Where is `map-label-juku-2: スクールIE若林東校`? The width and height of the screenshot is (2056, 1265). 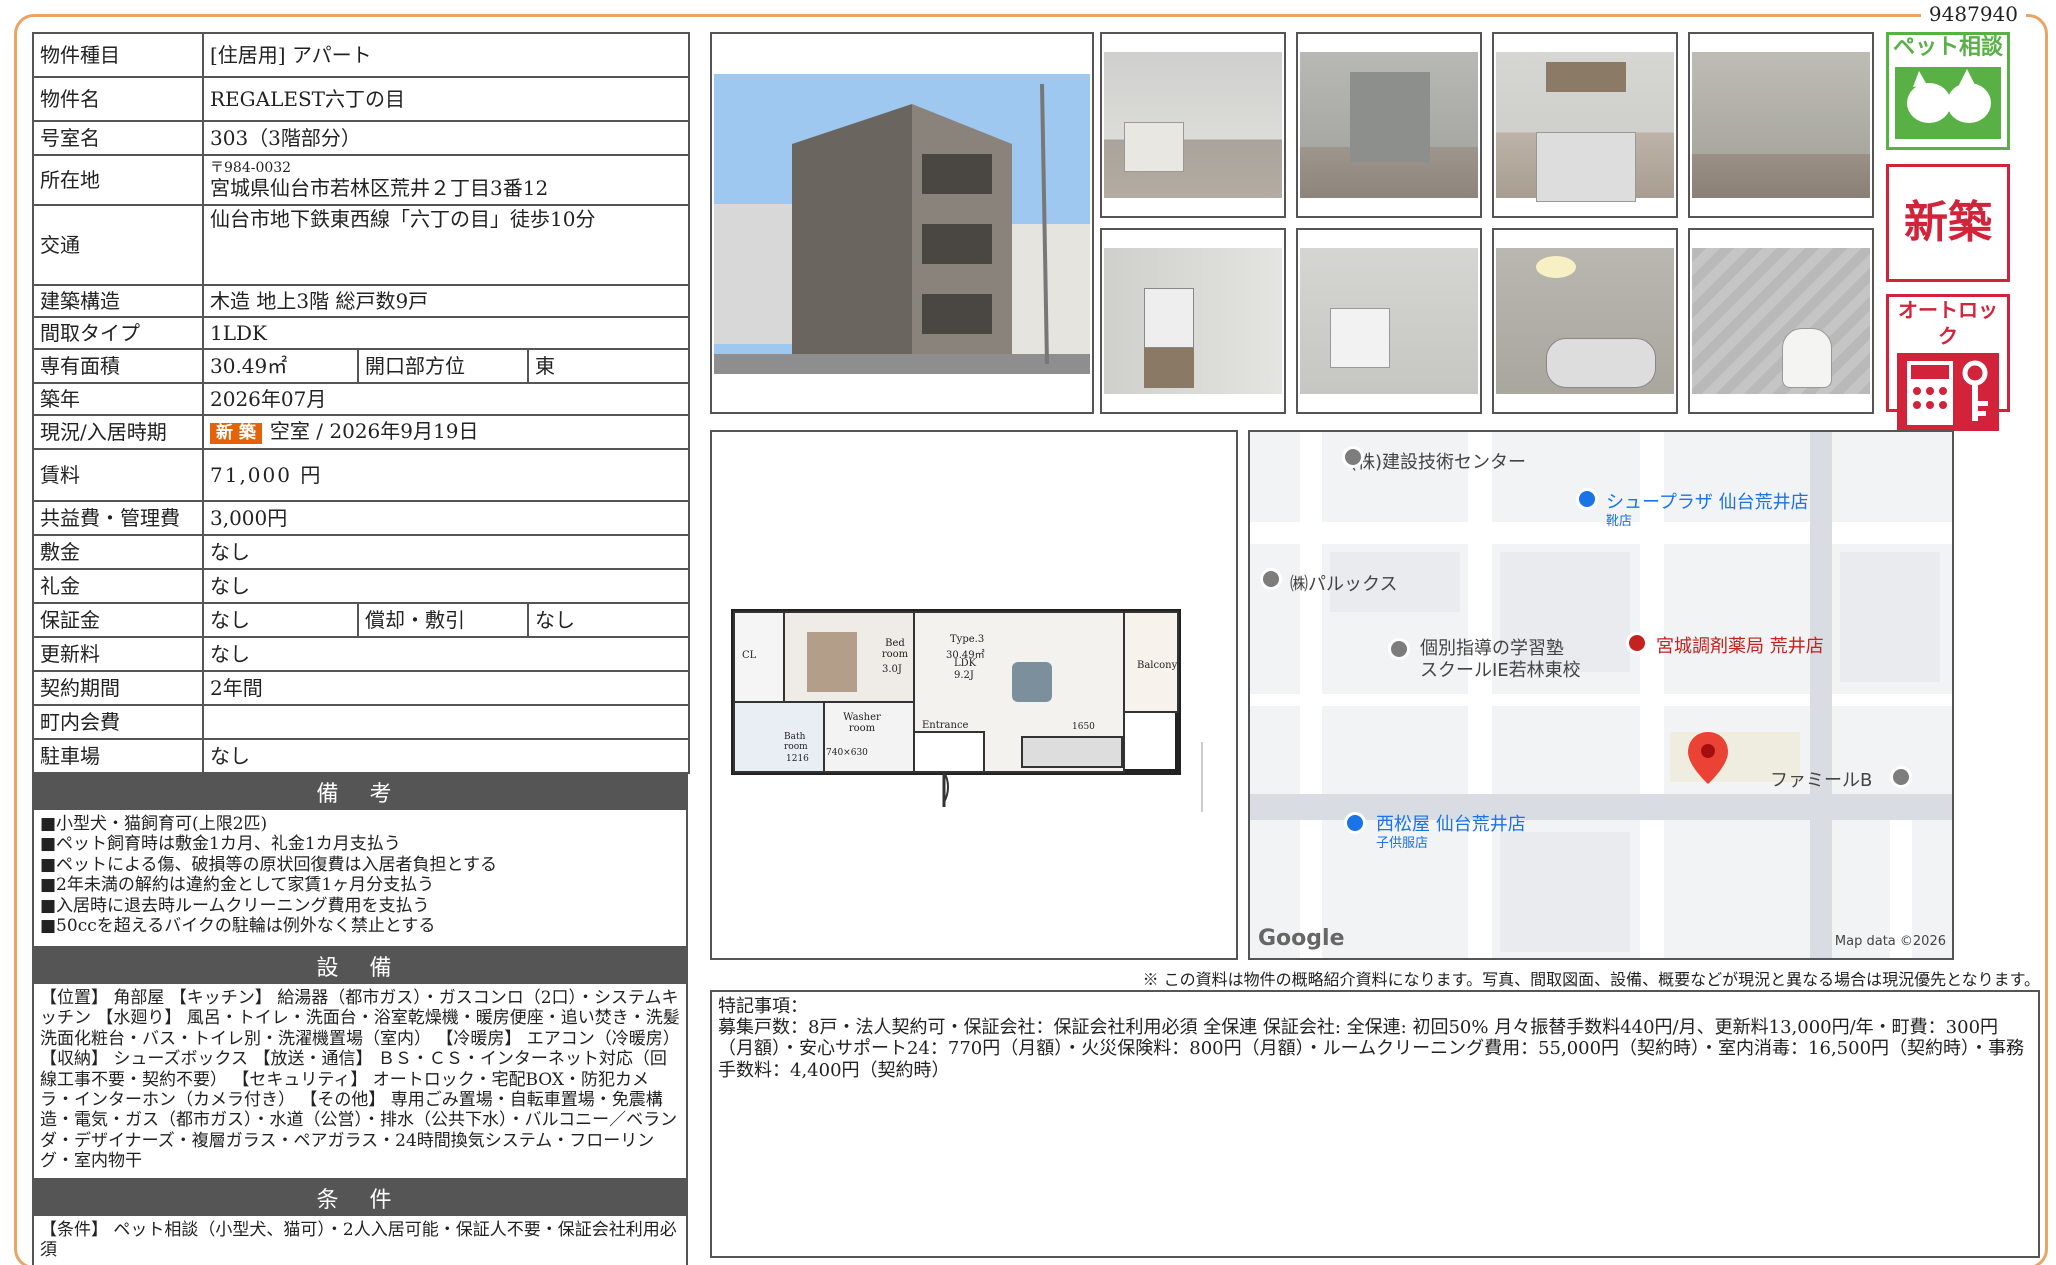 map-label-juku-2: スクールIE若林東校 is located at coordinates (1500, 670).